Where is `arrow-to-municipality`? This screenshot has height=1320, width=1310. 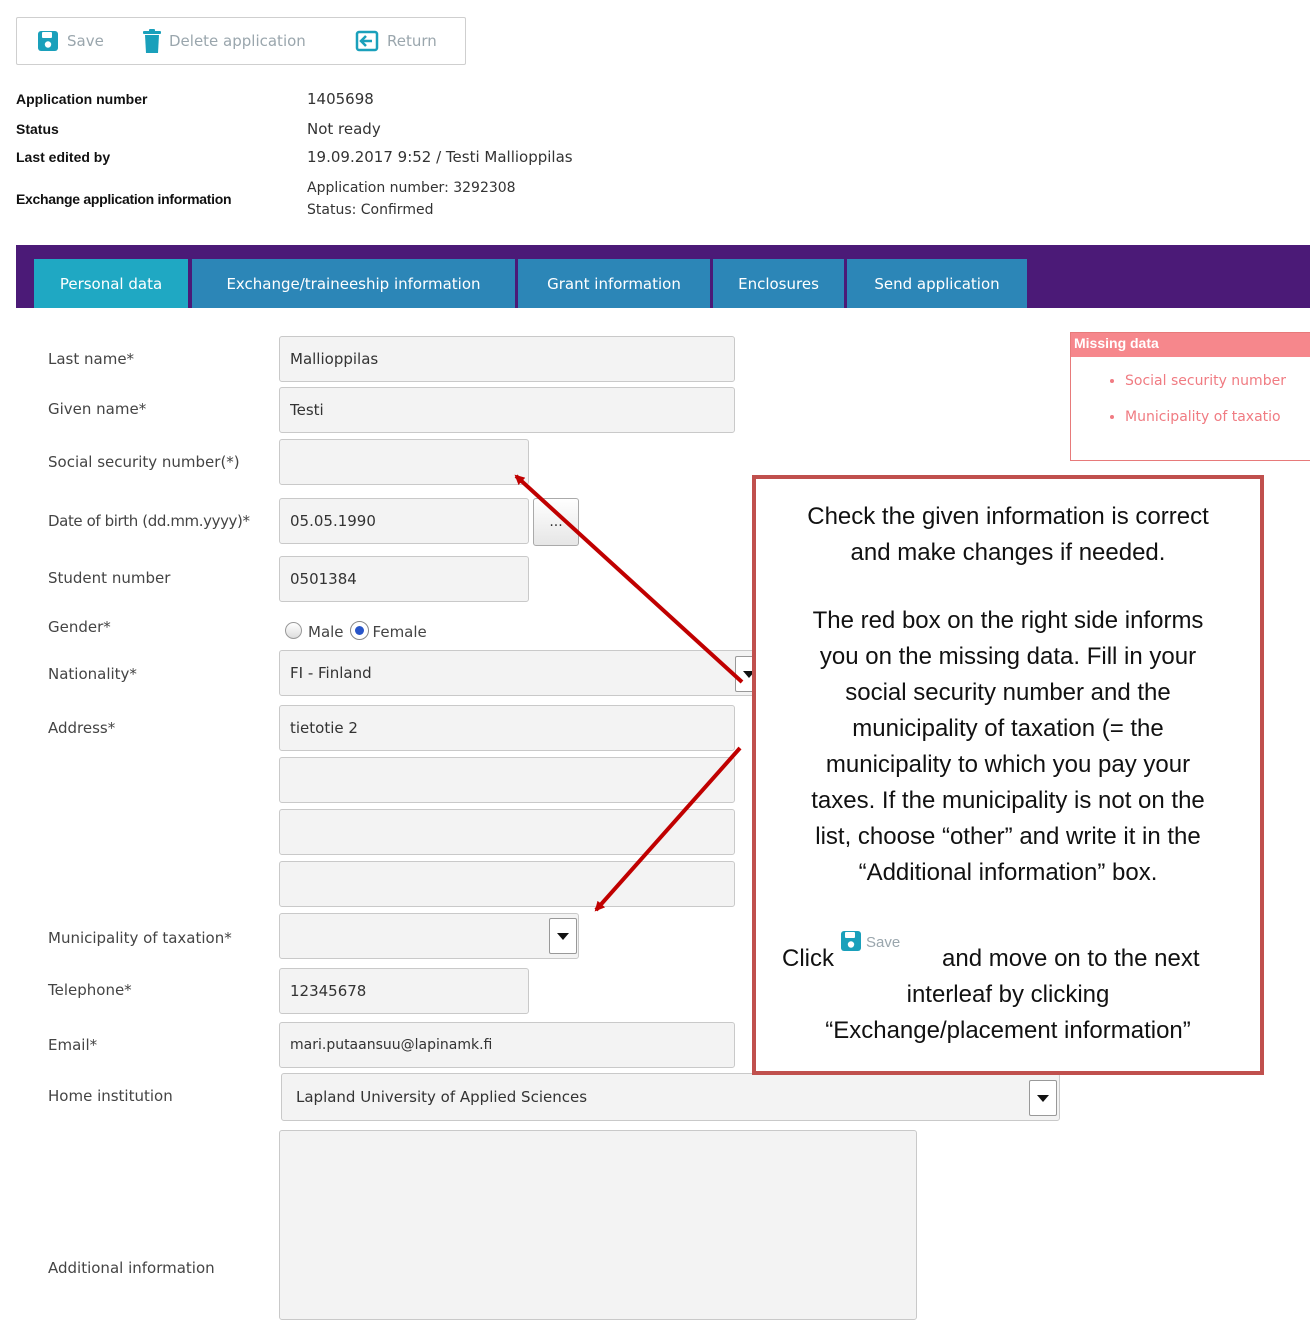 arrow-to-municipality is located at coordinates (668, 829).